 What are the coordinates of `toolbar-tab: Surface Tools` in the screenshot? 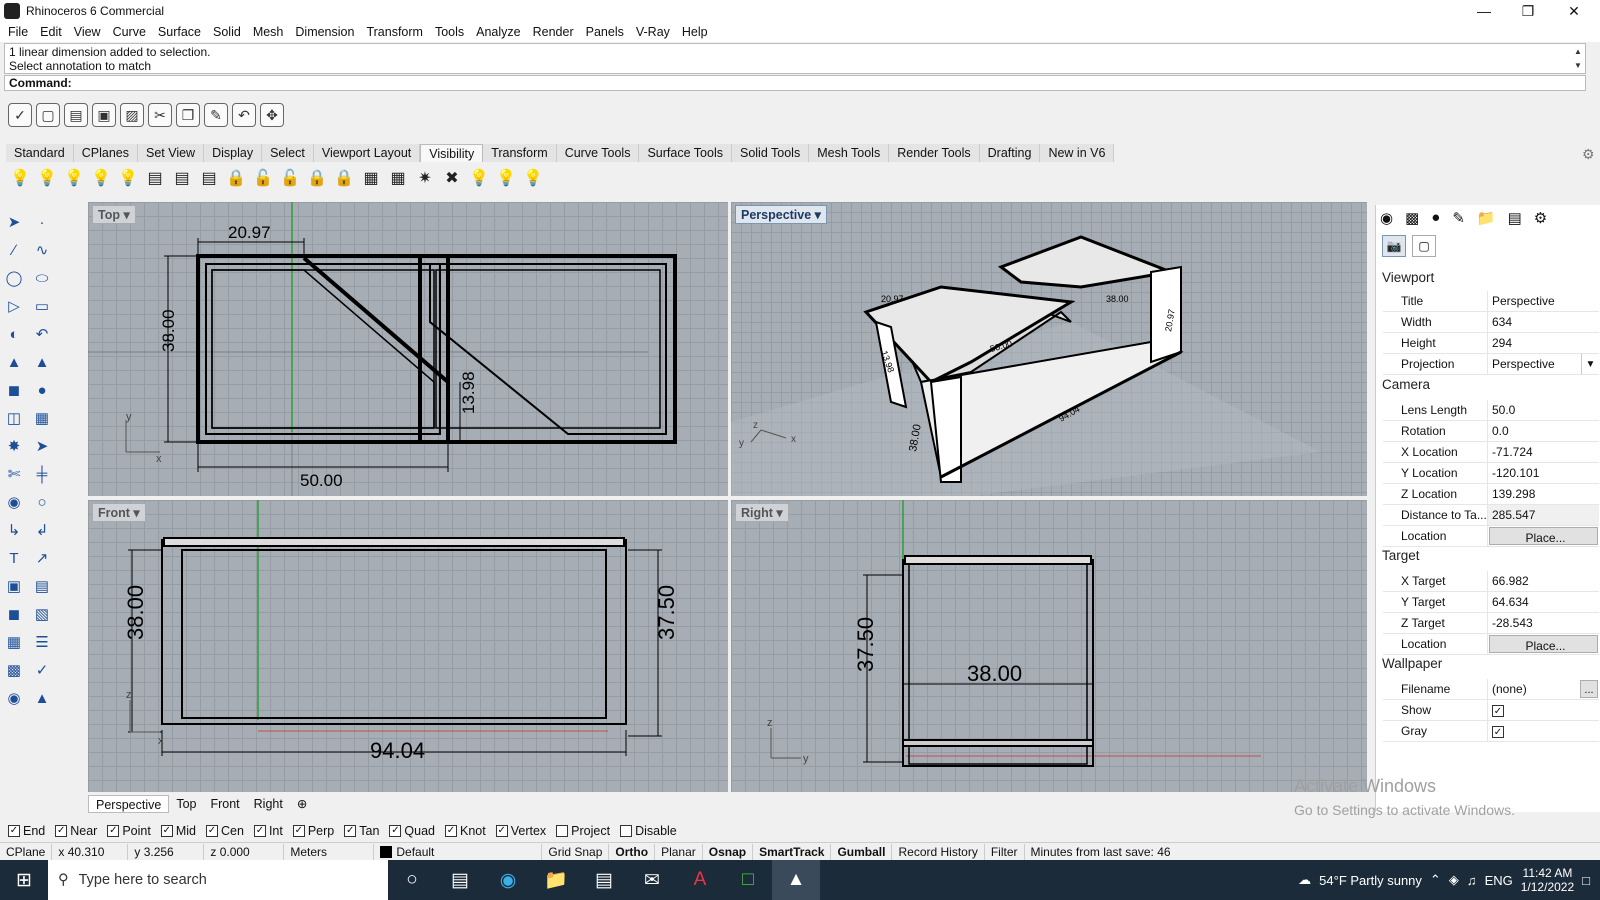 It's located at (685, 153).